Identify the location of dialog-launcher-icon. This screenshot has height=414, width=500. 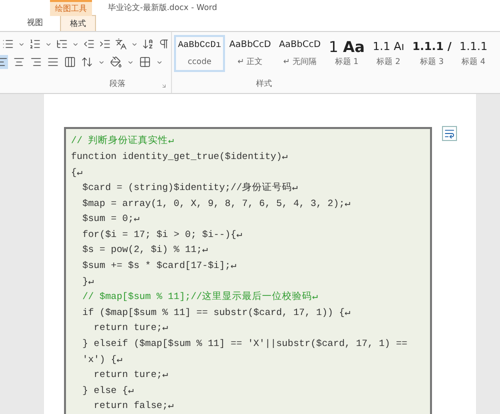
(164, 86).